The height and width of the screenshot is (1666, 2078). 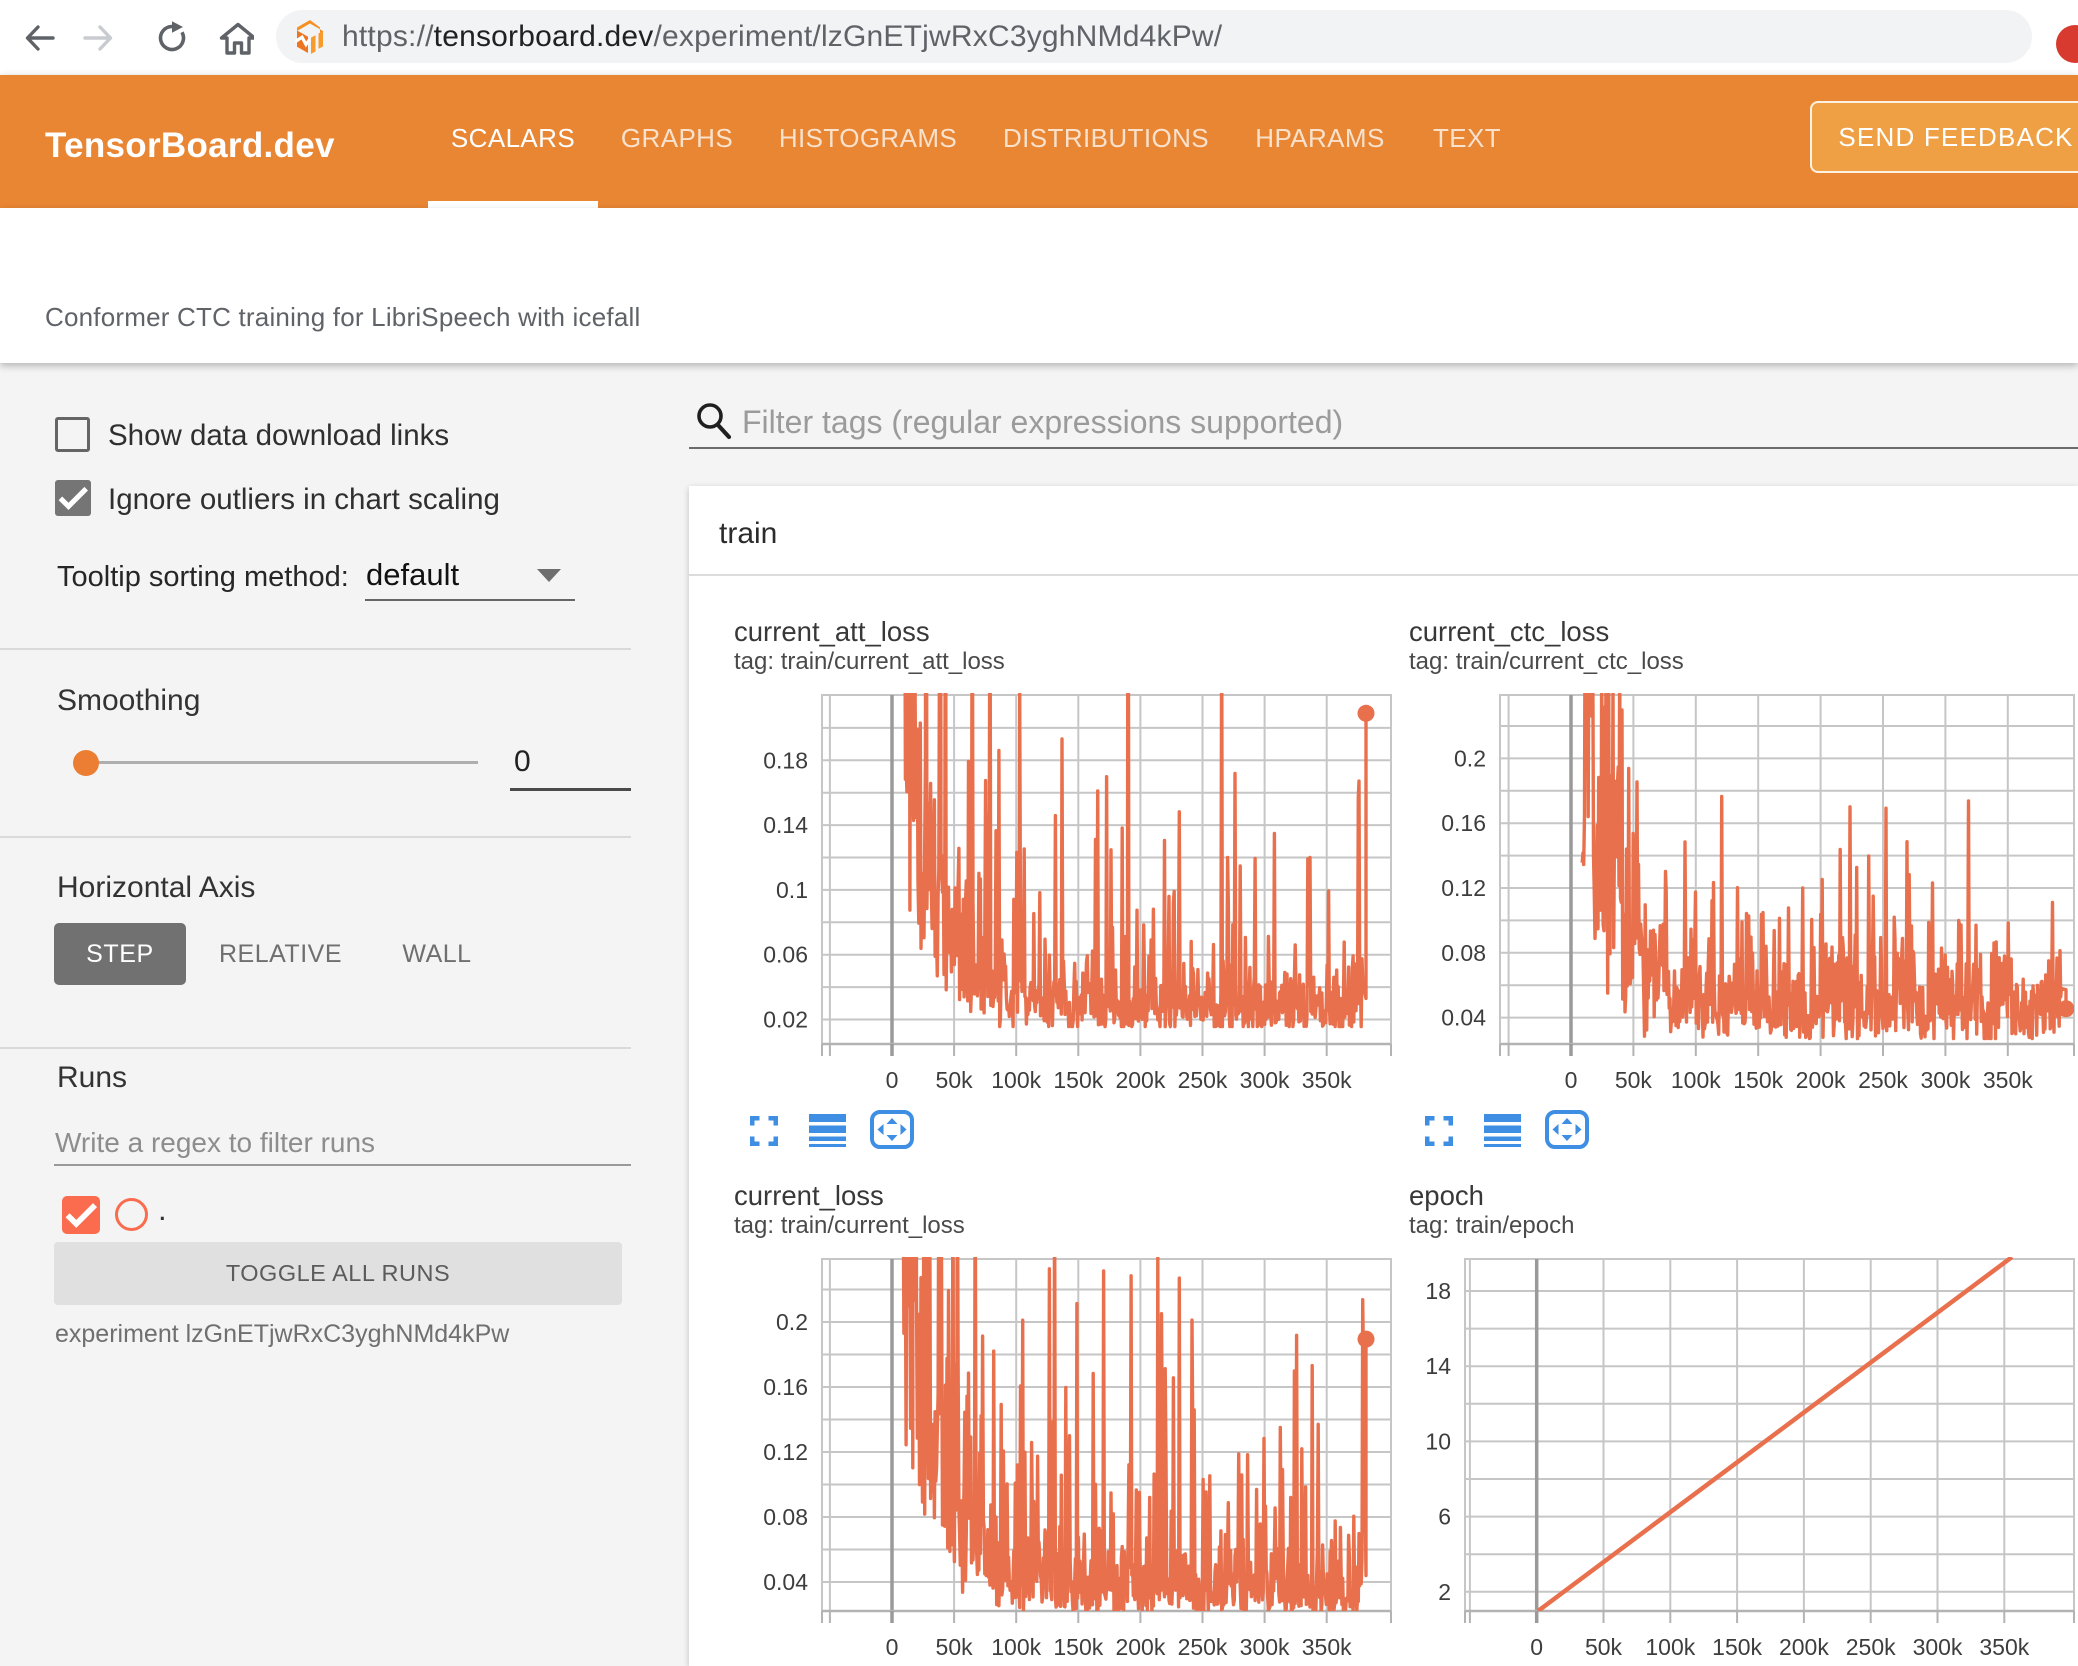 I want to click on svg-text: 2, so click(x=1444, y=1592).